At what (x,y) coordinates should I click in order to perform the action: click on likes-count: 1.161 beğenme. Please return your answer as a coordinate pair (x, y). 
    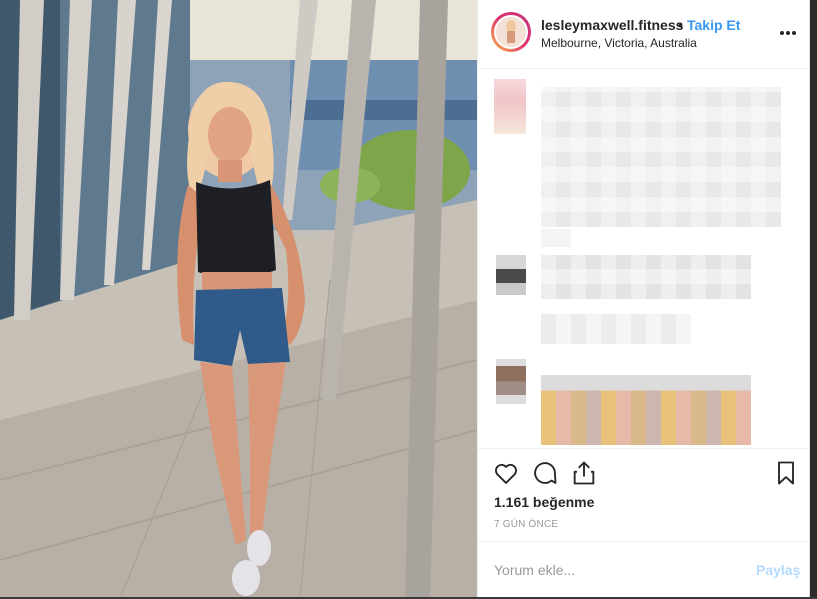
    Looking at the image, I should click on (544, 502).